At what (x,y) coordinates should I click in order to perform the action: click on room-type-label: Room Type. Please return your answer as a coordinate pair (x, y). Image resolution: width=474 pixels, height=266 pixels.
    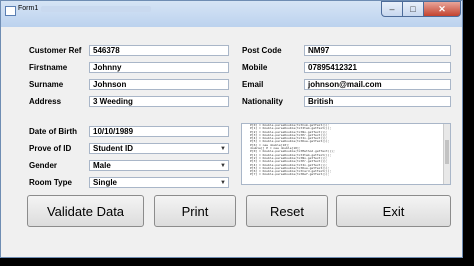
    Looking at the image, I should click on (50, 182).